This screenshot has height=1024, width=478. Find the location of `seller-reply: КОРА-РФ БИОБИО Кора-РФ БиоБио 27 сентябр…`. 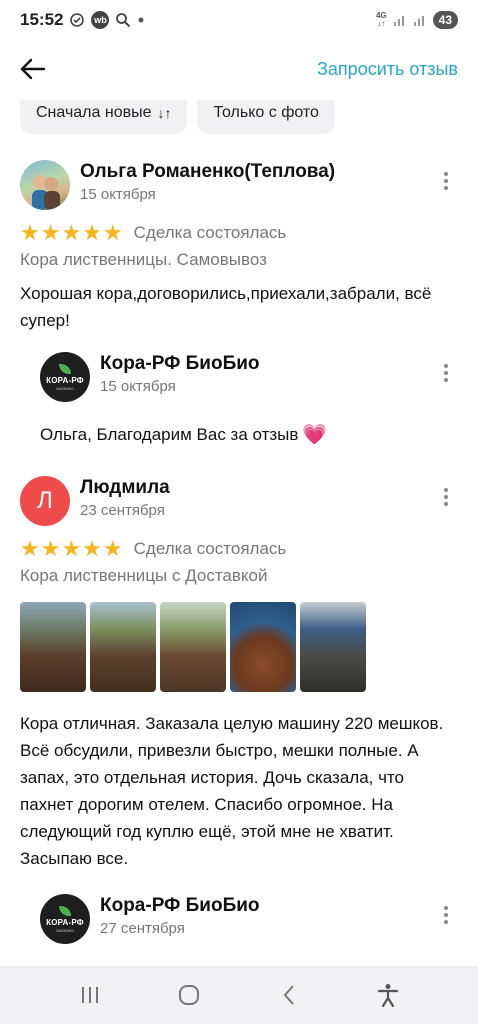

seller-reply: КОРА-РФ БИОБИО Кора-РФ БиоБио 27 сентябр… is located at coordinates (249, 919).